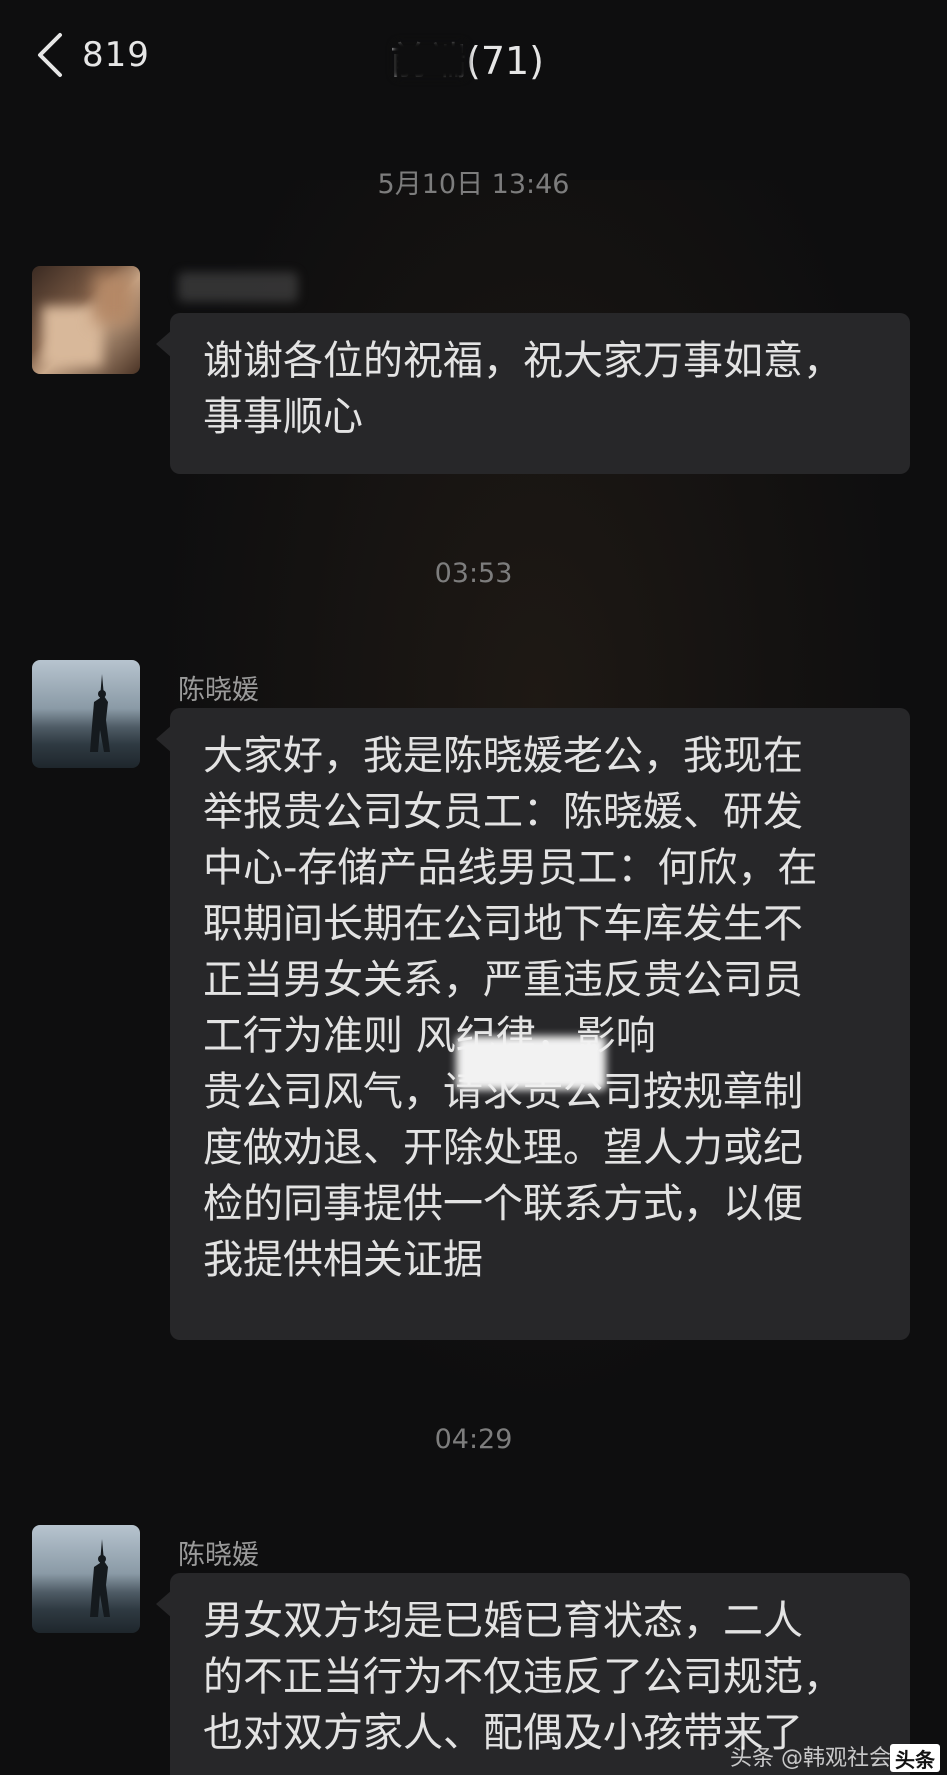  What do you see at coordinates (430, 60) in the screenshot?
I see `title-redaction` at bounding box center [430, 60].